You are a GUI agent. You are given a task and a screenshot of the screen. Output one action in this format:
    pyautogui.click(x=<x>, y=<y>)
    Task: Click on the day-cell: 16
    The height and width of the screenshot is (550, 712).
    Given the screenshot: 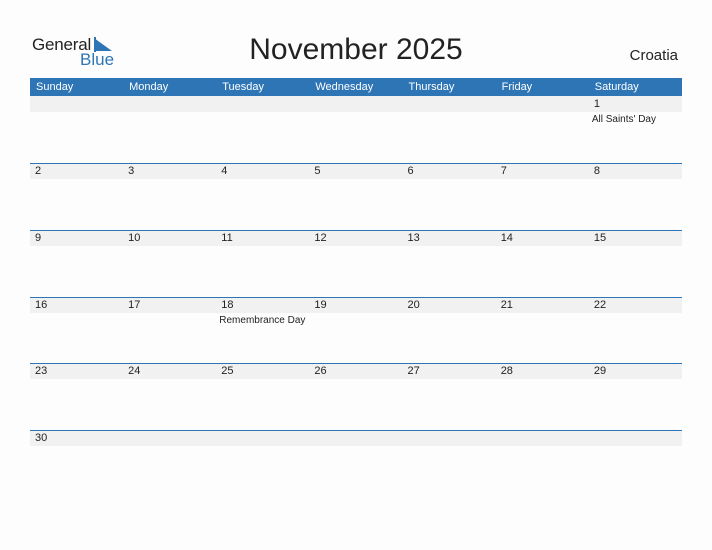 What is the action you would take?
    pyautogui.click(x=76, y=330)
    